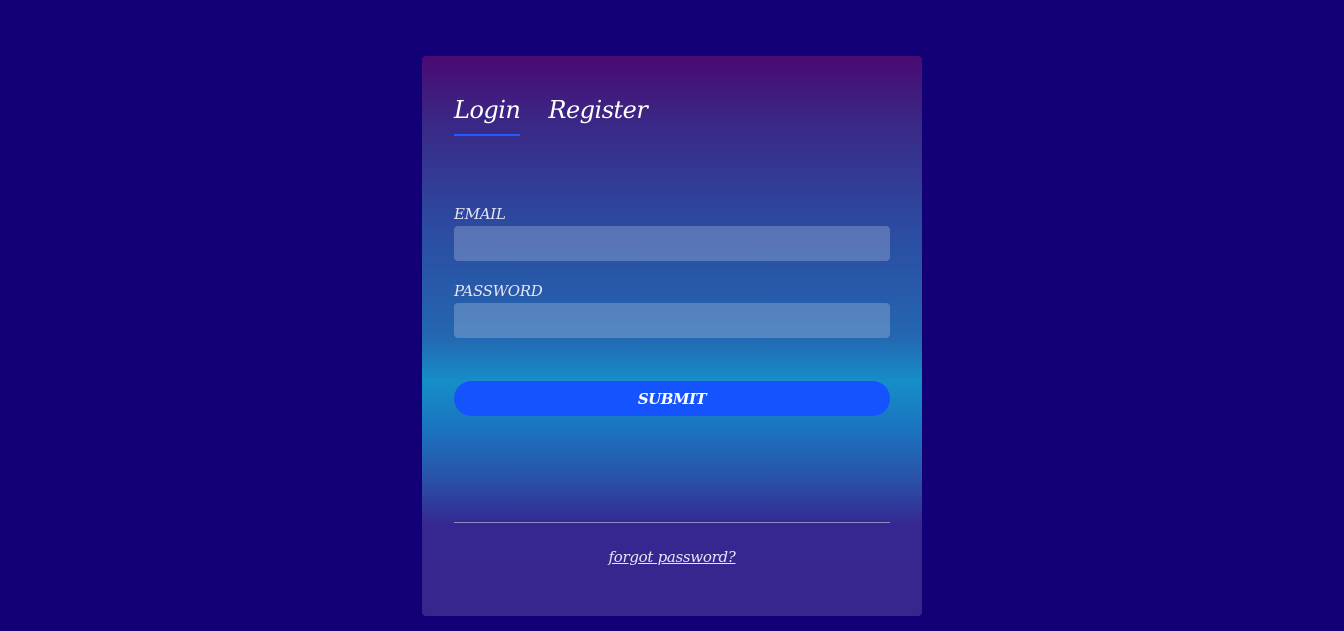 The image size is (1344, 631). I want to click on password-field, so click(672, 320).